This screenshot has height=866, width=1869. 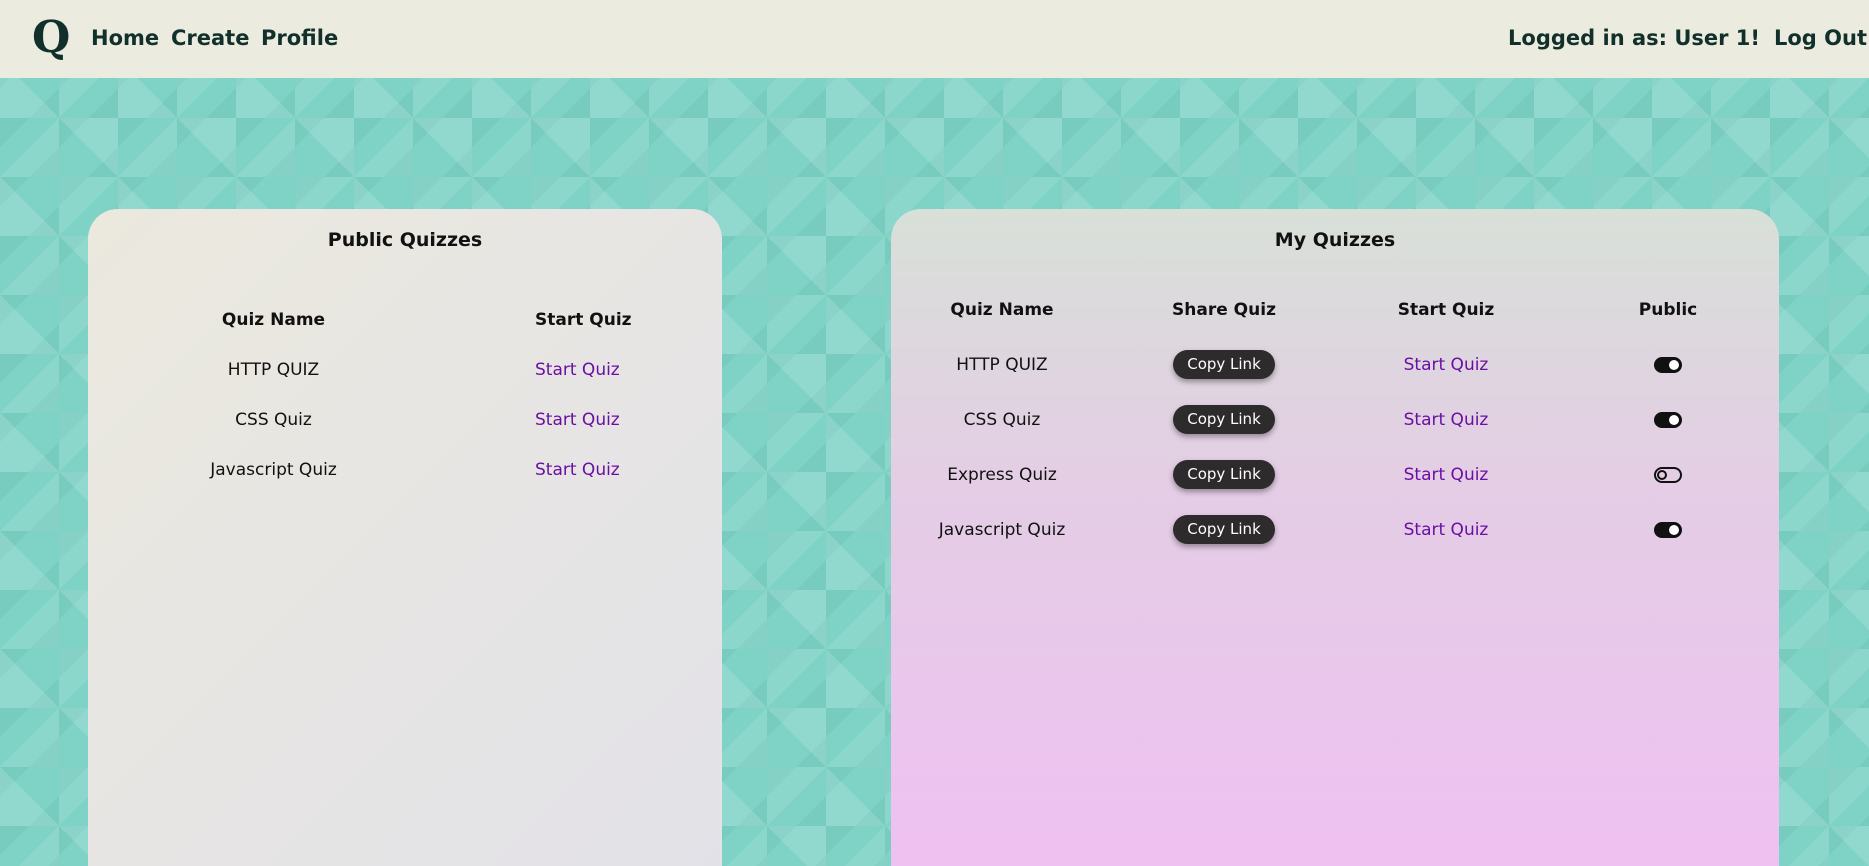 What do you see at coordinates (299, 38) in the screenshot?
I see `nav-profile-link: Profile` at bounding box center [299, 38].